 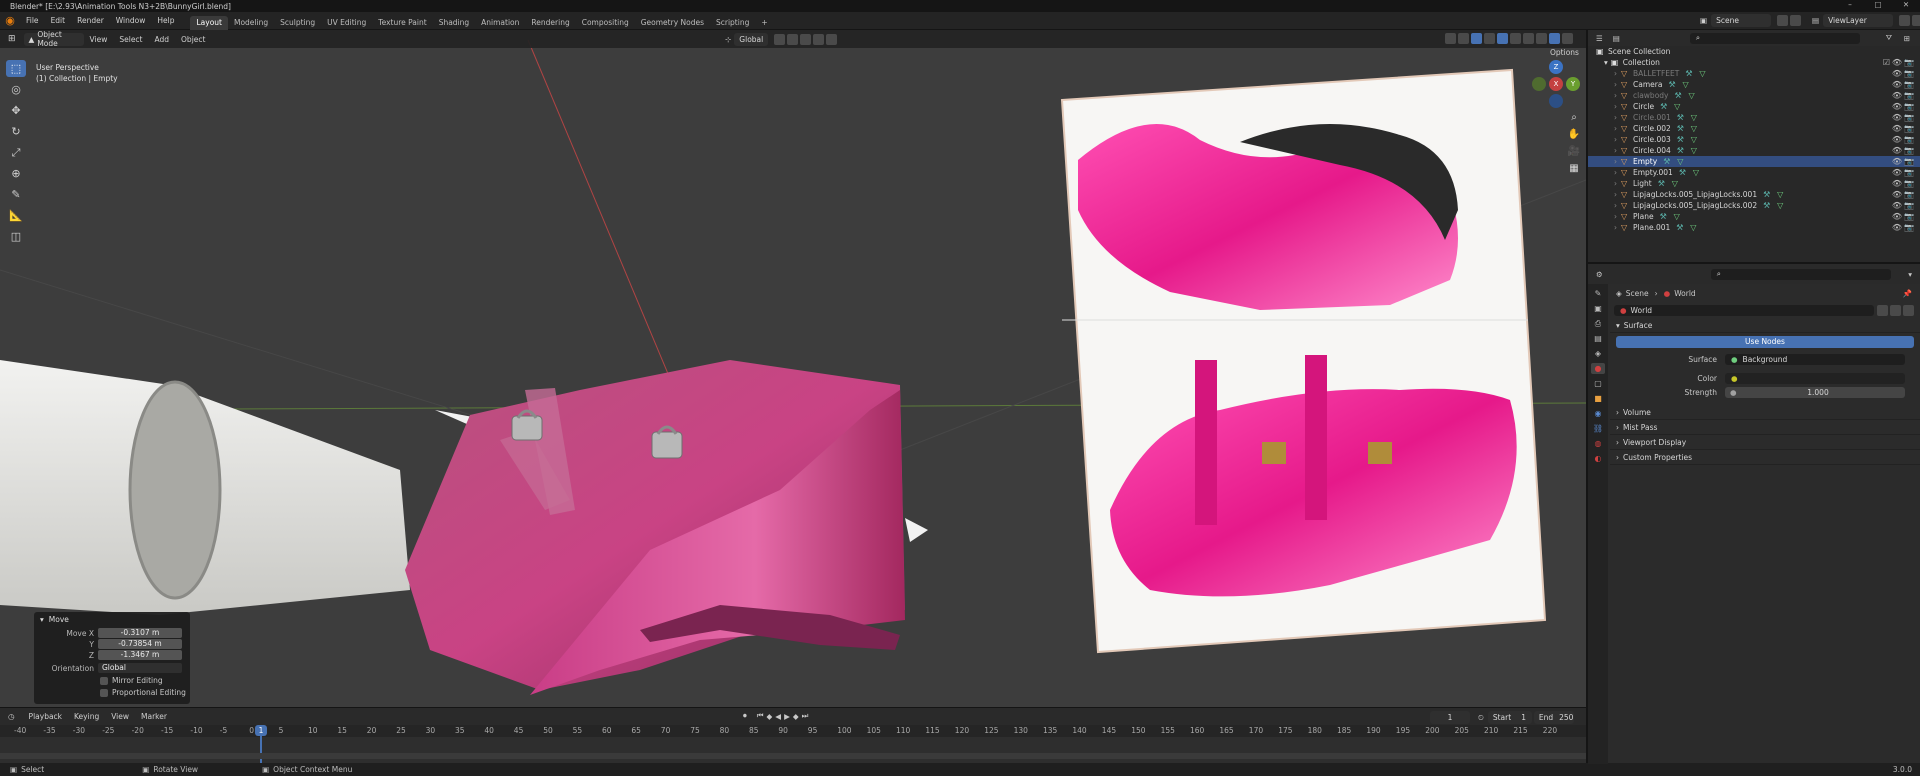 I want to click on tab-sculpting: Sculpting, so click(x=297, y=23).